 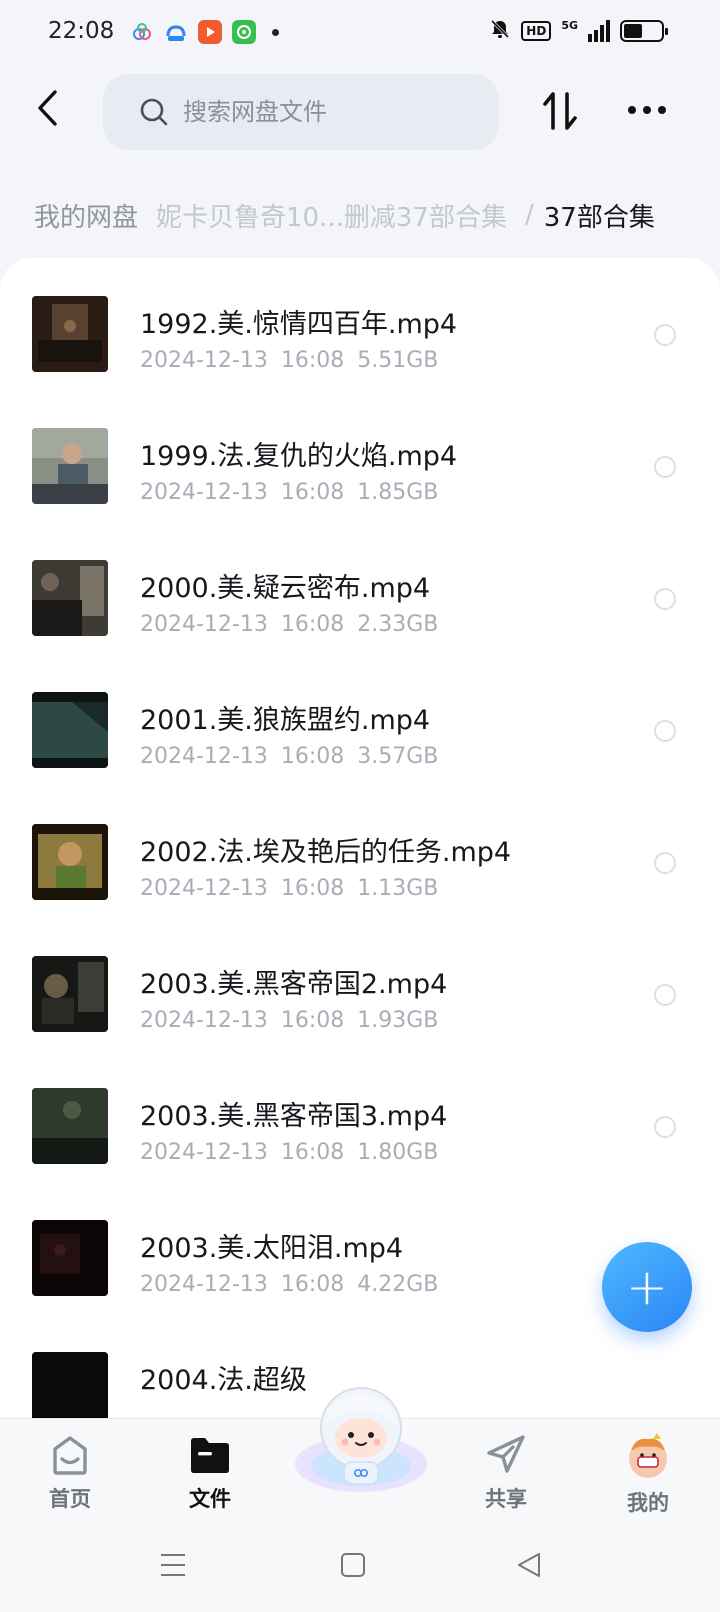 I want to click on file-name: 2003.美.黑客帝国2.mp4, so click(x=294, y=984).